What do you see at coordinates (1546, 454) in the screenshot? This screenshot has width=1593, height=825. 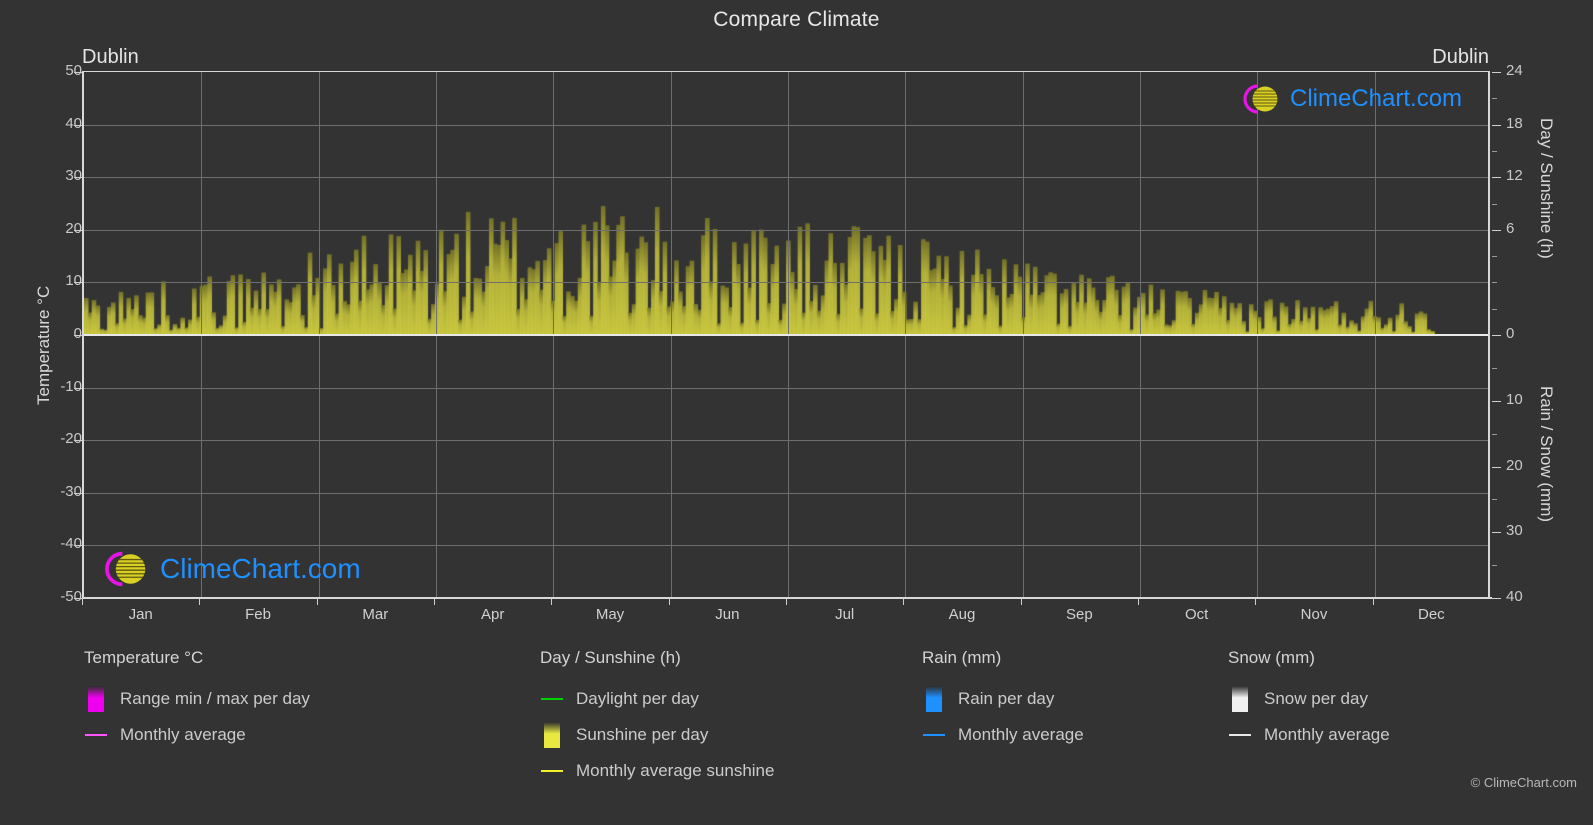 I see `y-axis-title-right-bottom: Rain / Snow (mm)` at bounding box center [1546, 454].